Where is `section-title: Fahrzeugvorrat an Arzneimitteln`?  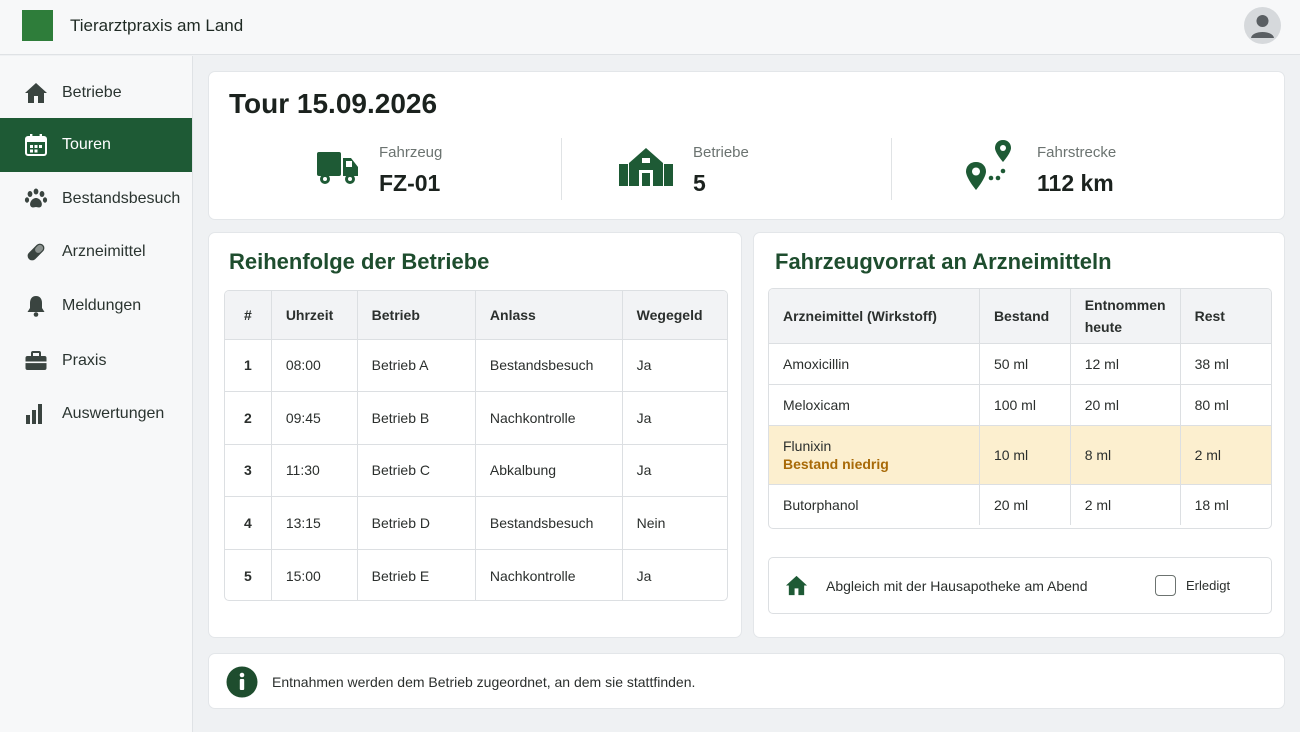 section-title: Fahrzeugvorrat an Arzneimitteln is located at coordinates (943, 261).